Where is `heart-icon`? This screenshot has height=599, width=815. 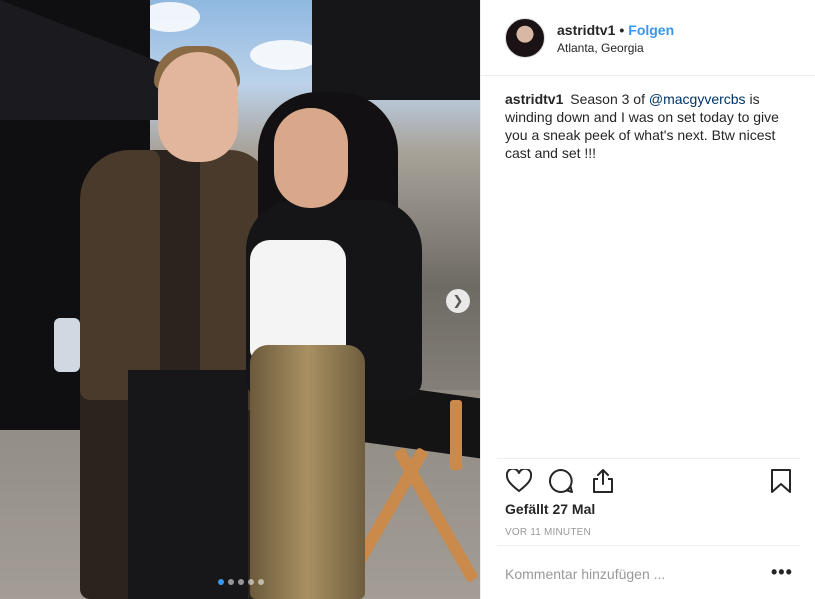 heart-icon is located at coordinates (519, 481).